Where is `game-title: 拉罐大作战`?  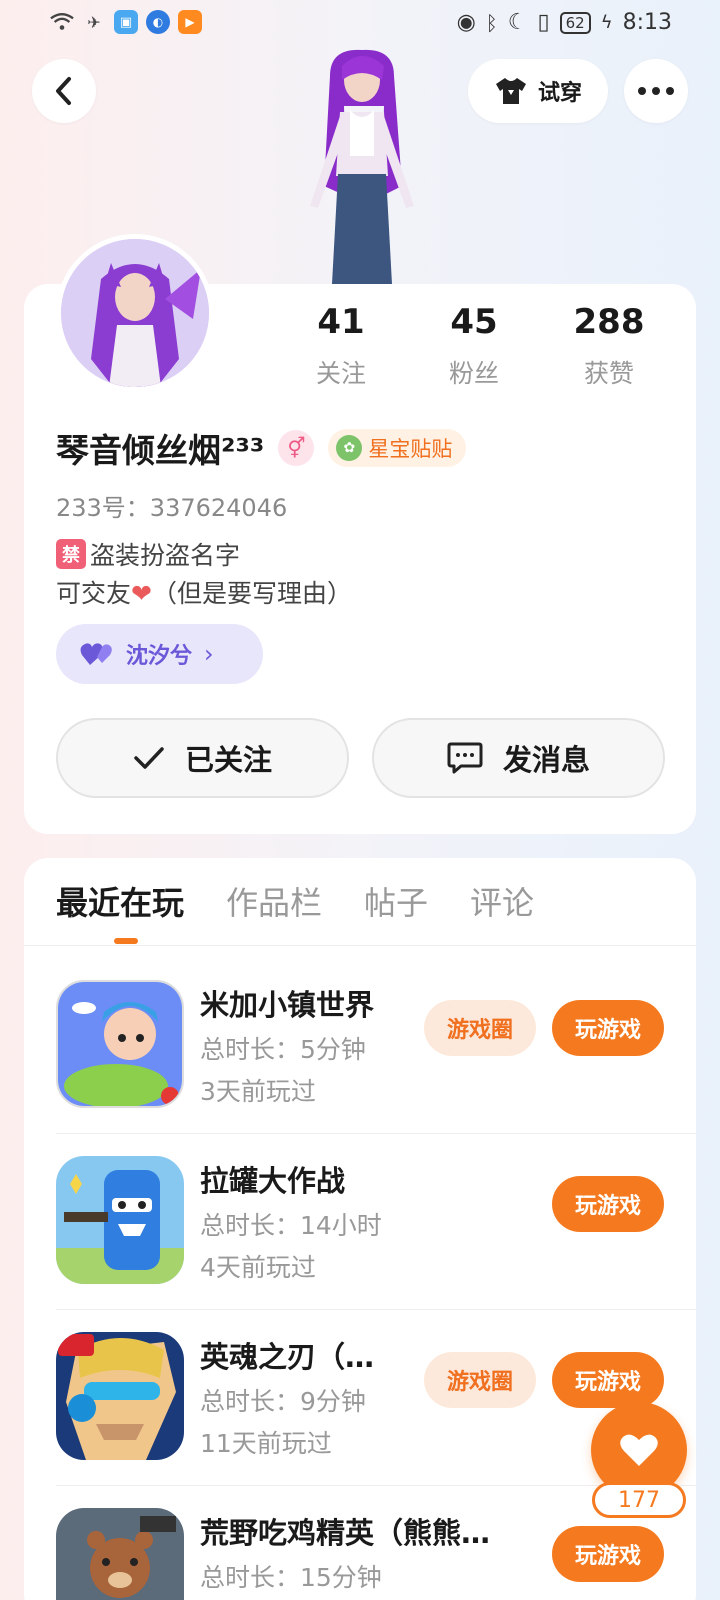
game-title: 拉罐大作战 is located at coordinates (273, 1181).